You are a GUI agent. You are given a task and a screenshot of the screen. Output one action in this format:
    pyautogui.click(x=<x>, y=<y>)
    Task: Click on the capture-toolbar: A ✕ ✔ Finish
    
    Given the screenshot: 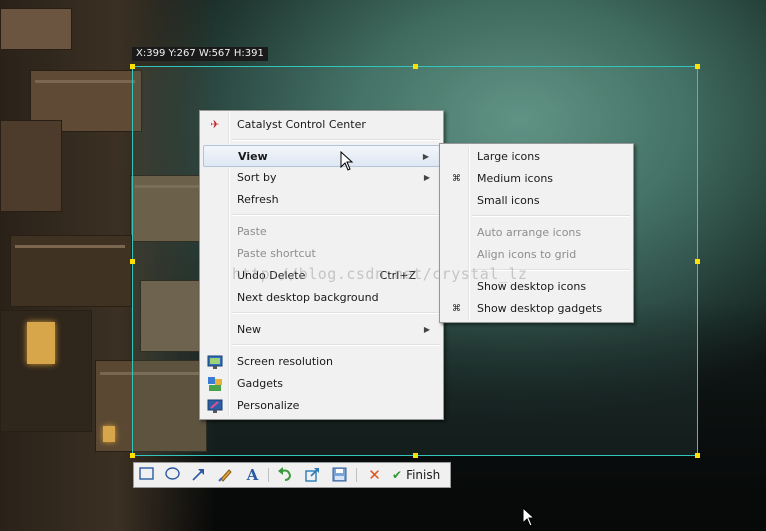 What is the action you would take?
    pyautogui.click(x=292, y=475)
    